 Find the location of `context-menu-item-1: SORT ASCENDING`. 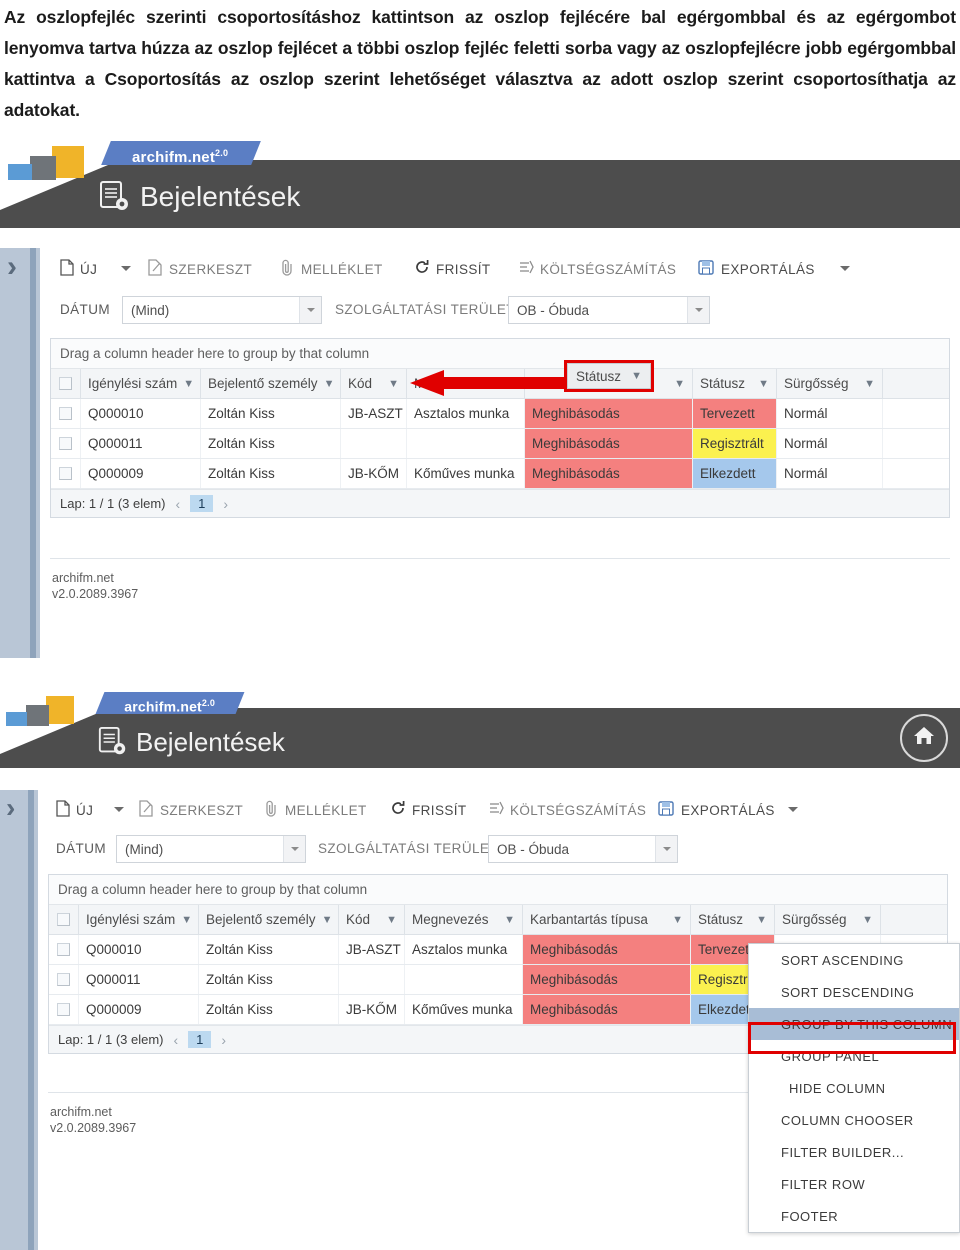

context-menu-item-1: SORT ASCENDING is located at coordinates (854, 960).